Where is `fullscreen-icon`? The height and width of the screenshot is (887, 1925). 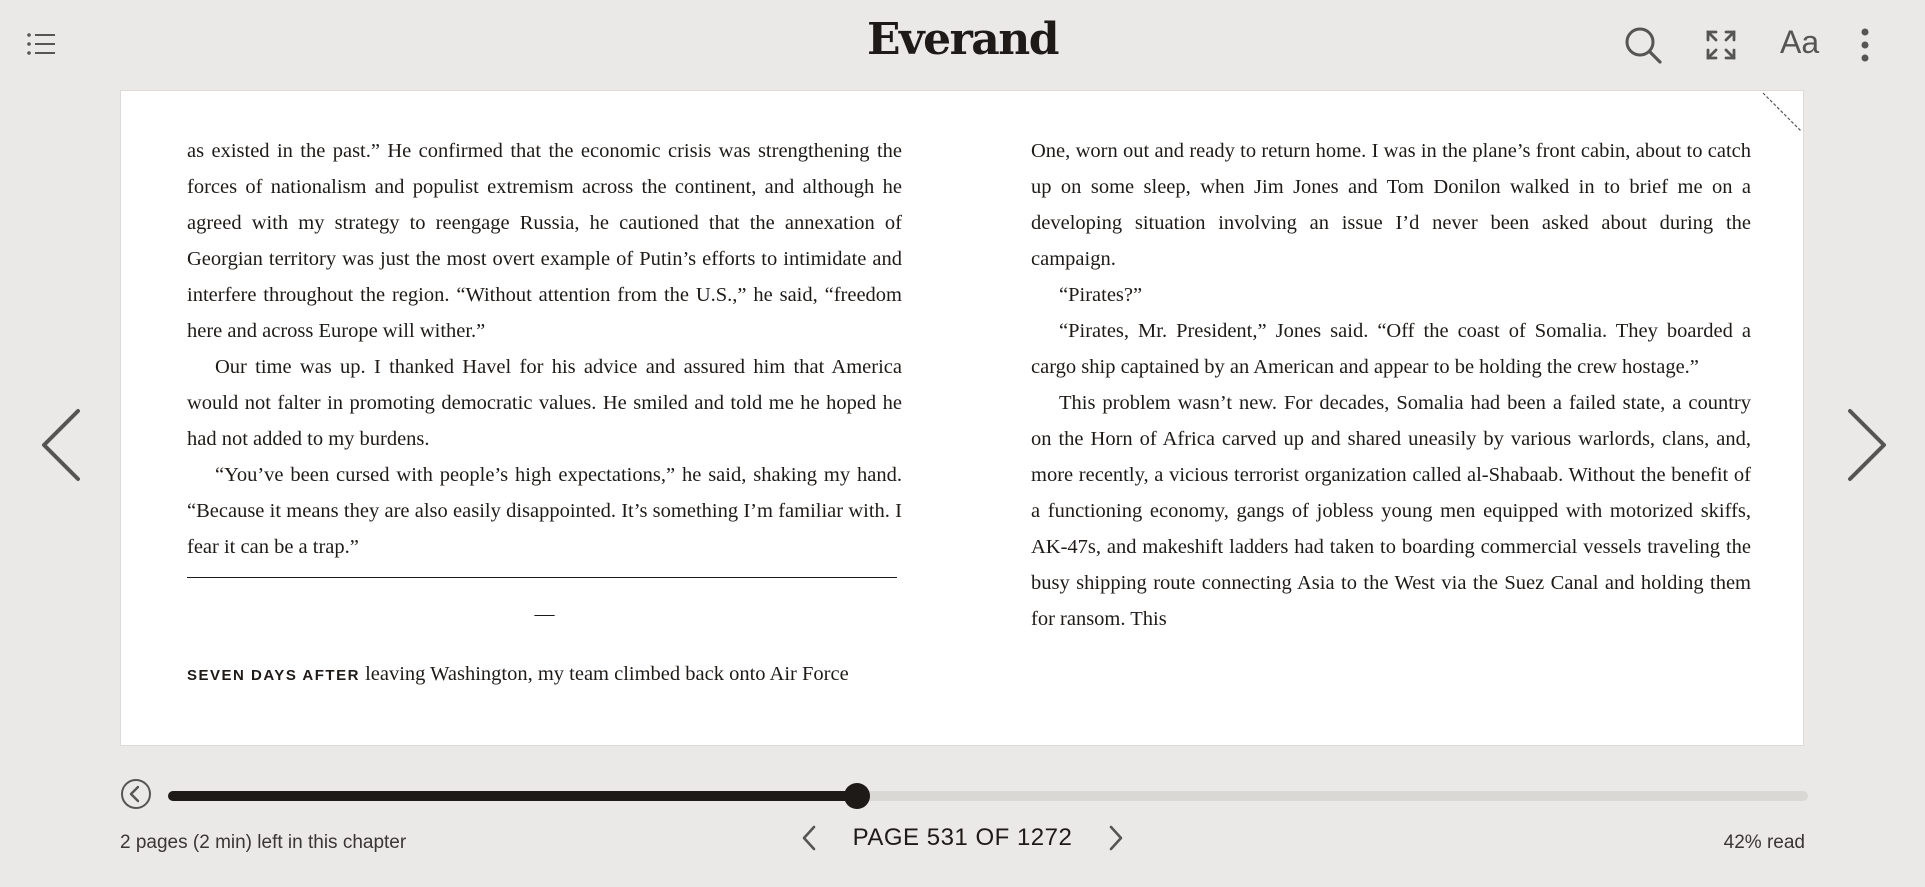
fullscreen-icon is located at coordinates (1721, 45).